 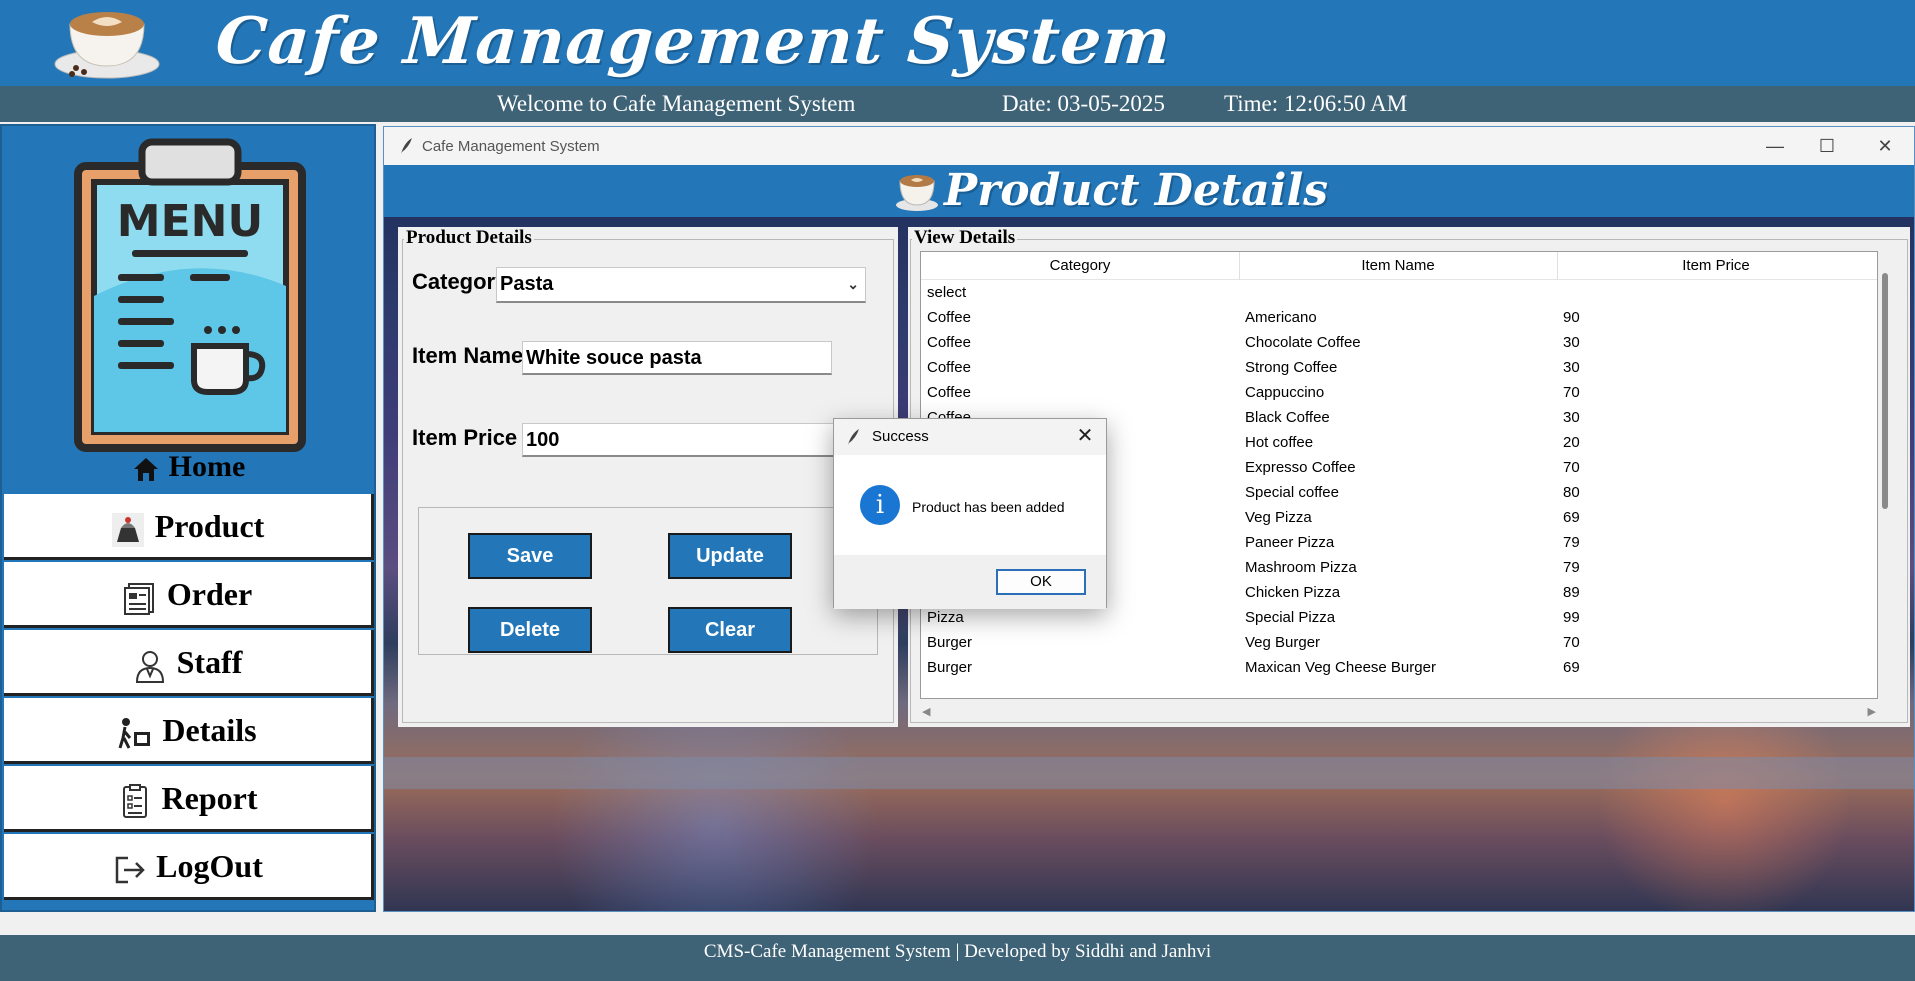 What do you see at coordinates (1290, 542) in the screenshot?
I see `cell-item-name: Paneer Pizza` at bounding box center [1290, 542].